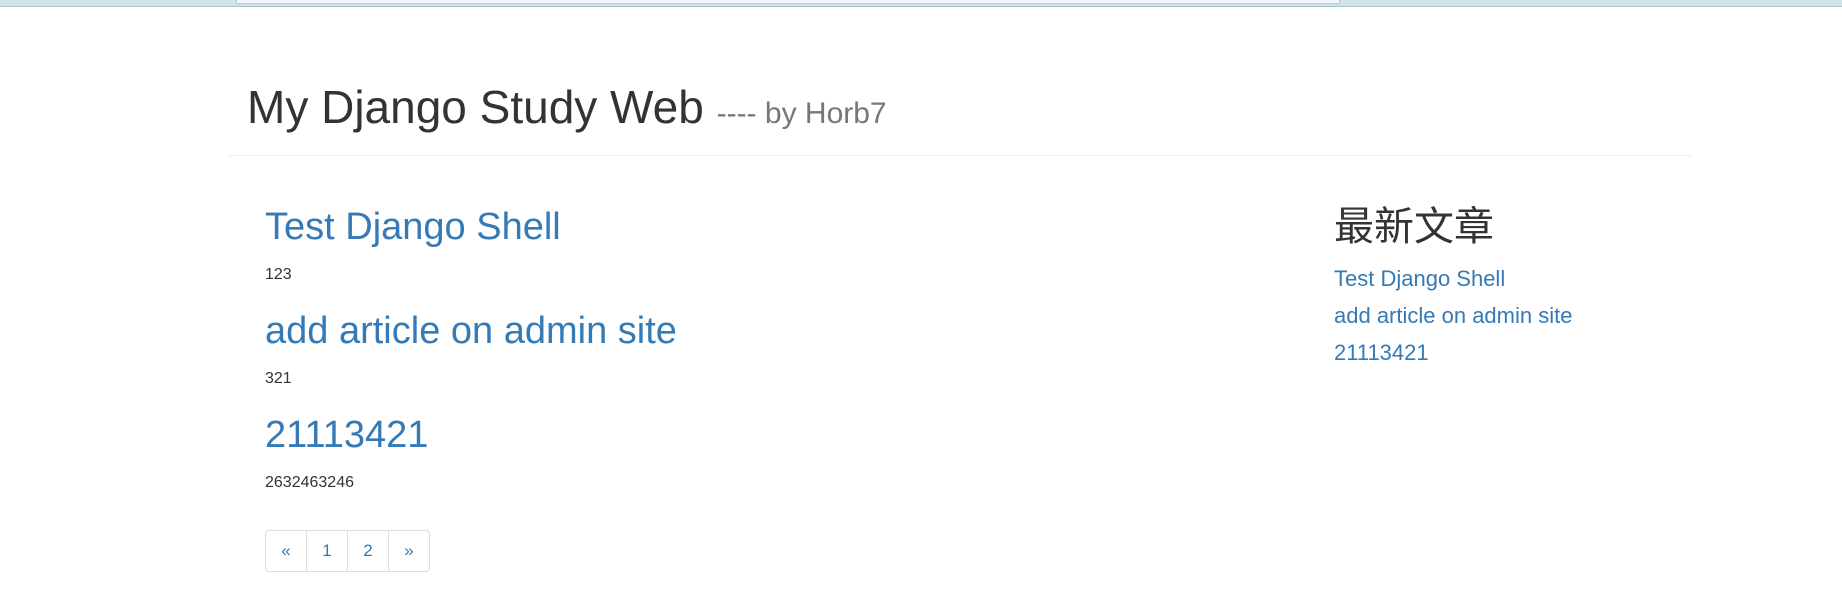 The width and height of the screenshot is (1842, 590). I want to click on article-title-link: Test Django Shell, so click(715, 227).